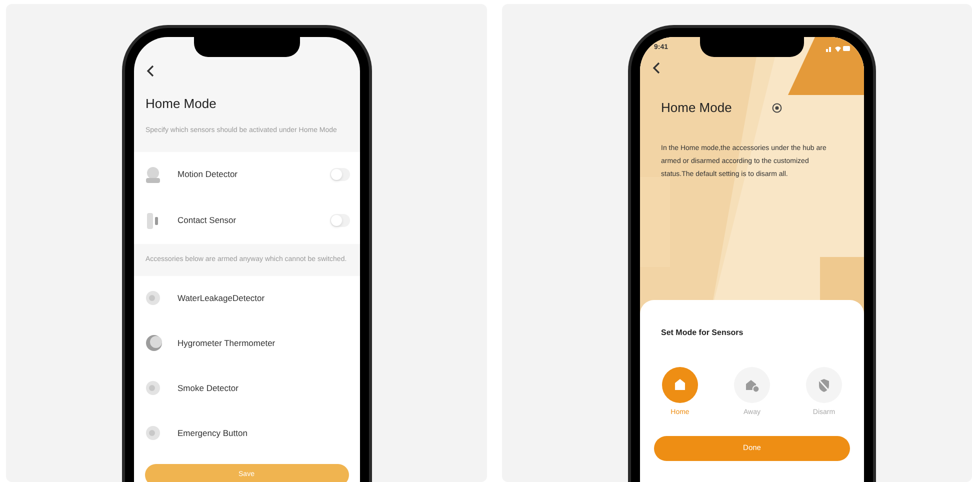 Image resolution: width=972 pixels, height=482 pixels. Describe the element at coordinates (227, 343) in the screenshot. I see `accessory-name: Hygrometer Thermometer` at that location.